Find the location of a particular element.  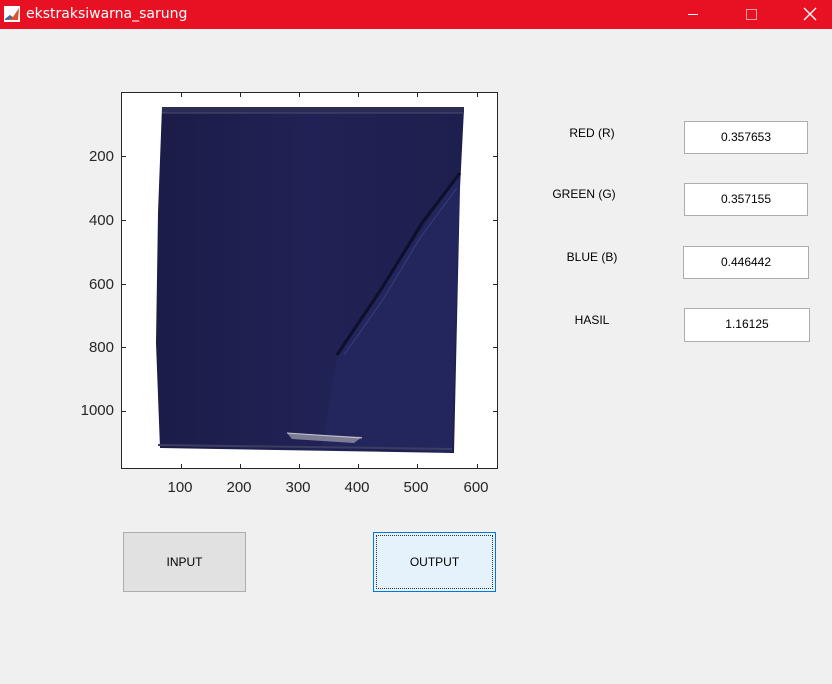

x-tick-label: 300 is located at coordinates (298, 487).